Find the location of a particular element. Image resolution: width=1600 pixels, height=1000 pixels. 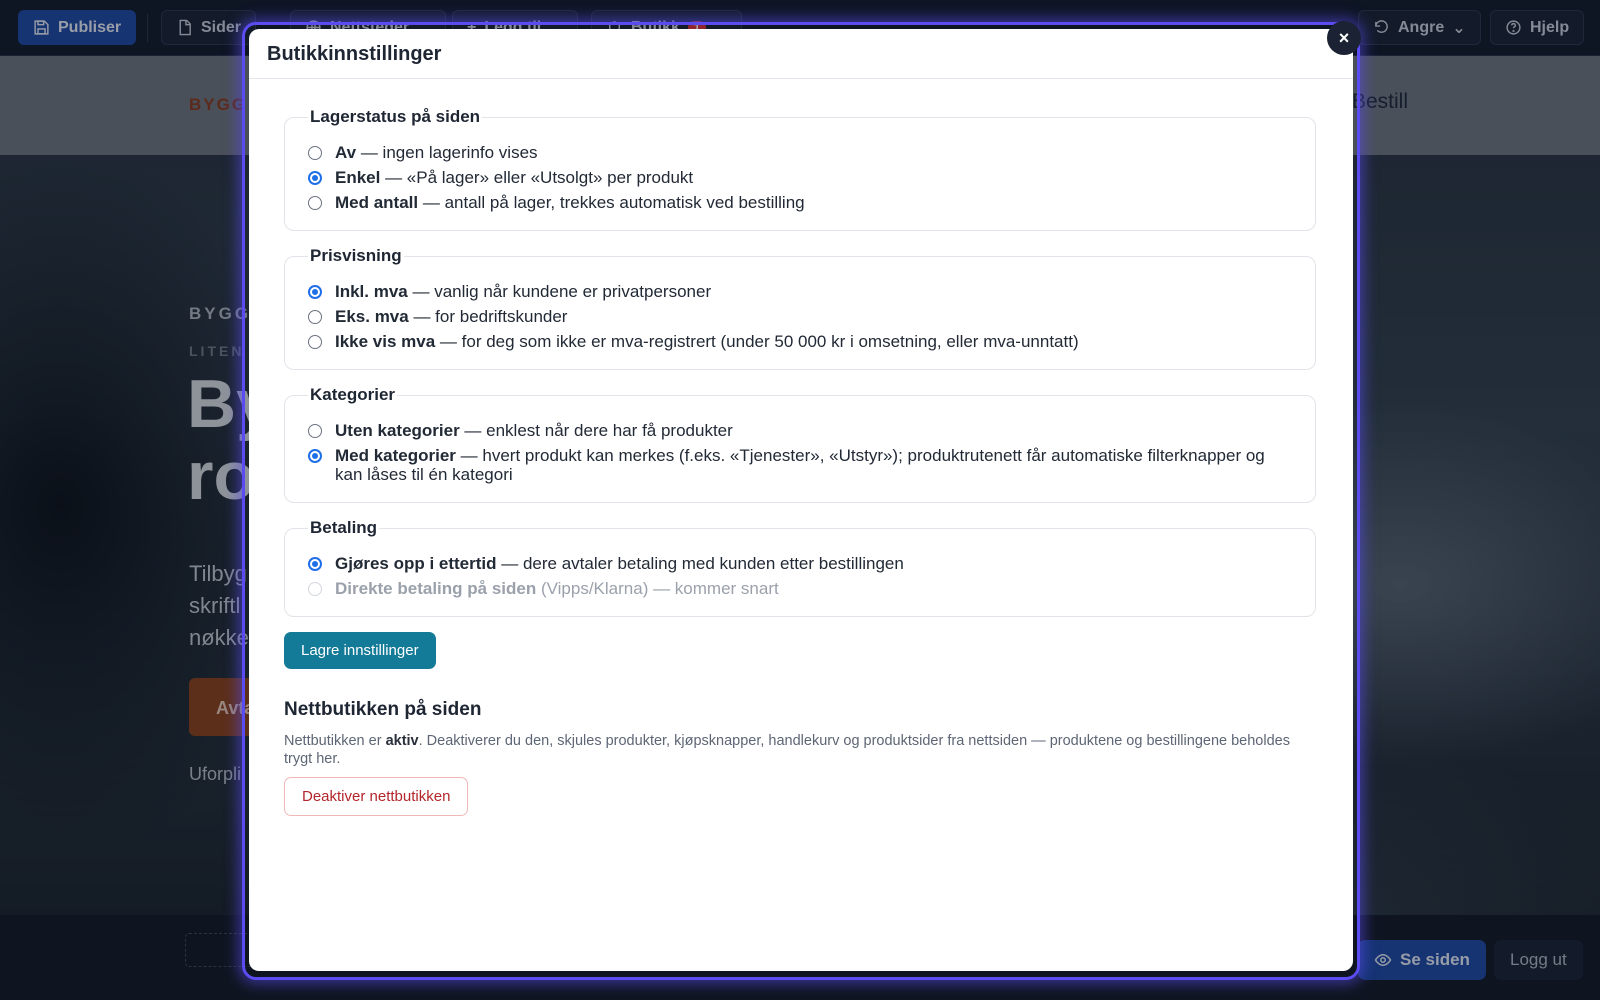

option-description: — enklest når dere har få produkter is located at coordinates (596, 430).